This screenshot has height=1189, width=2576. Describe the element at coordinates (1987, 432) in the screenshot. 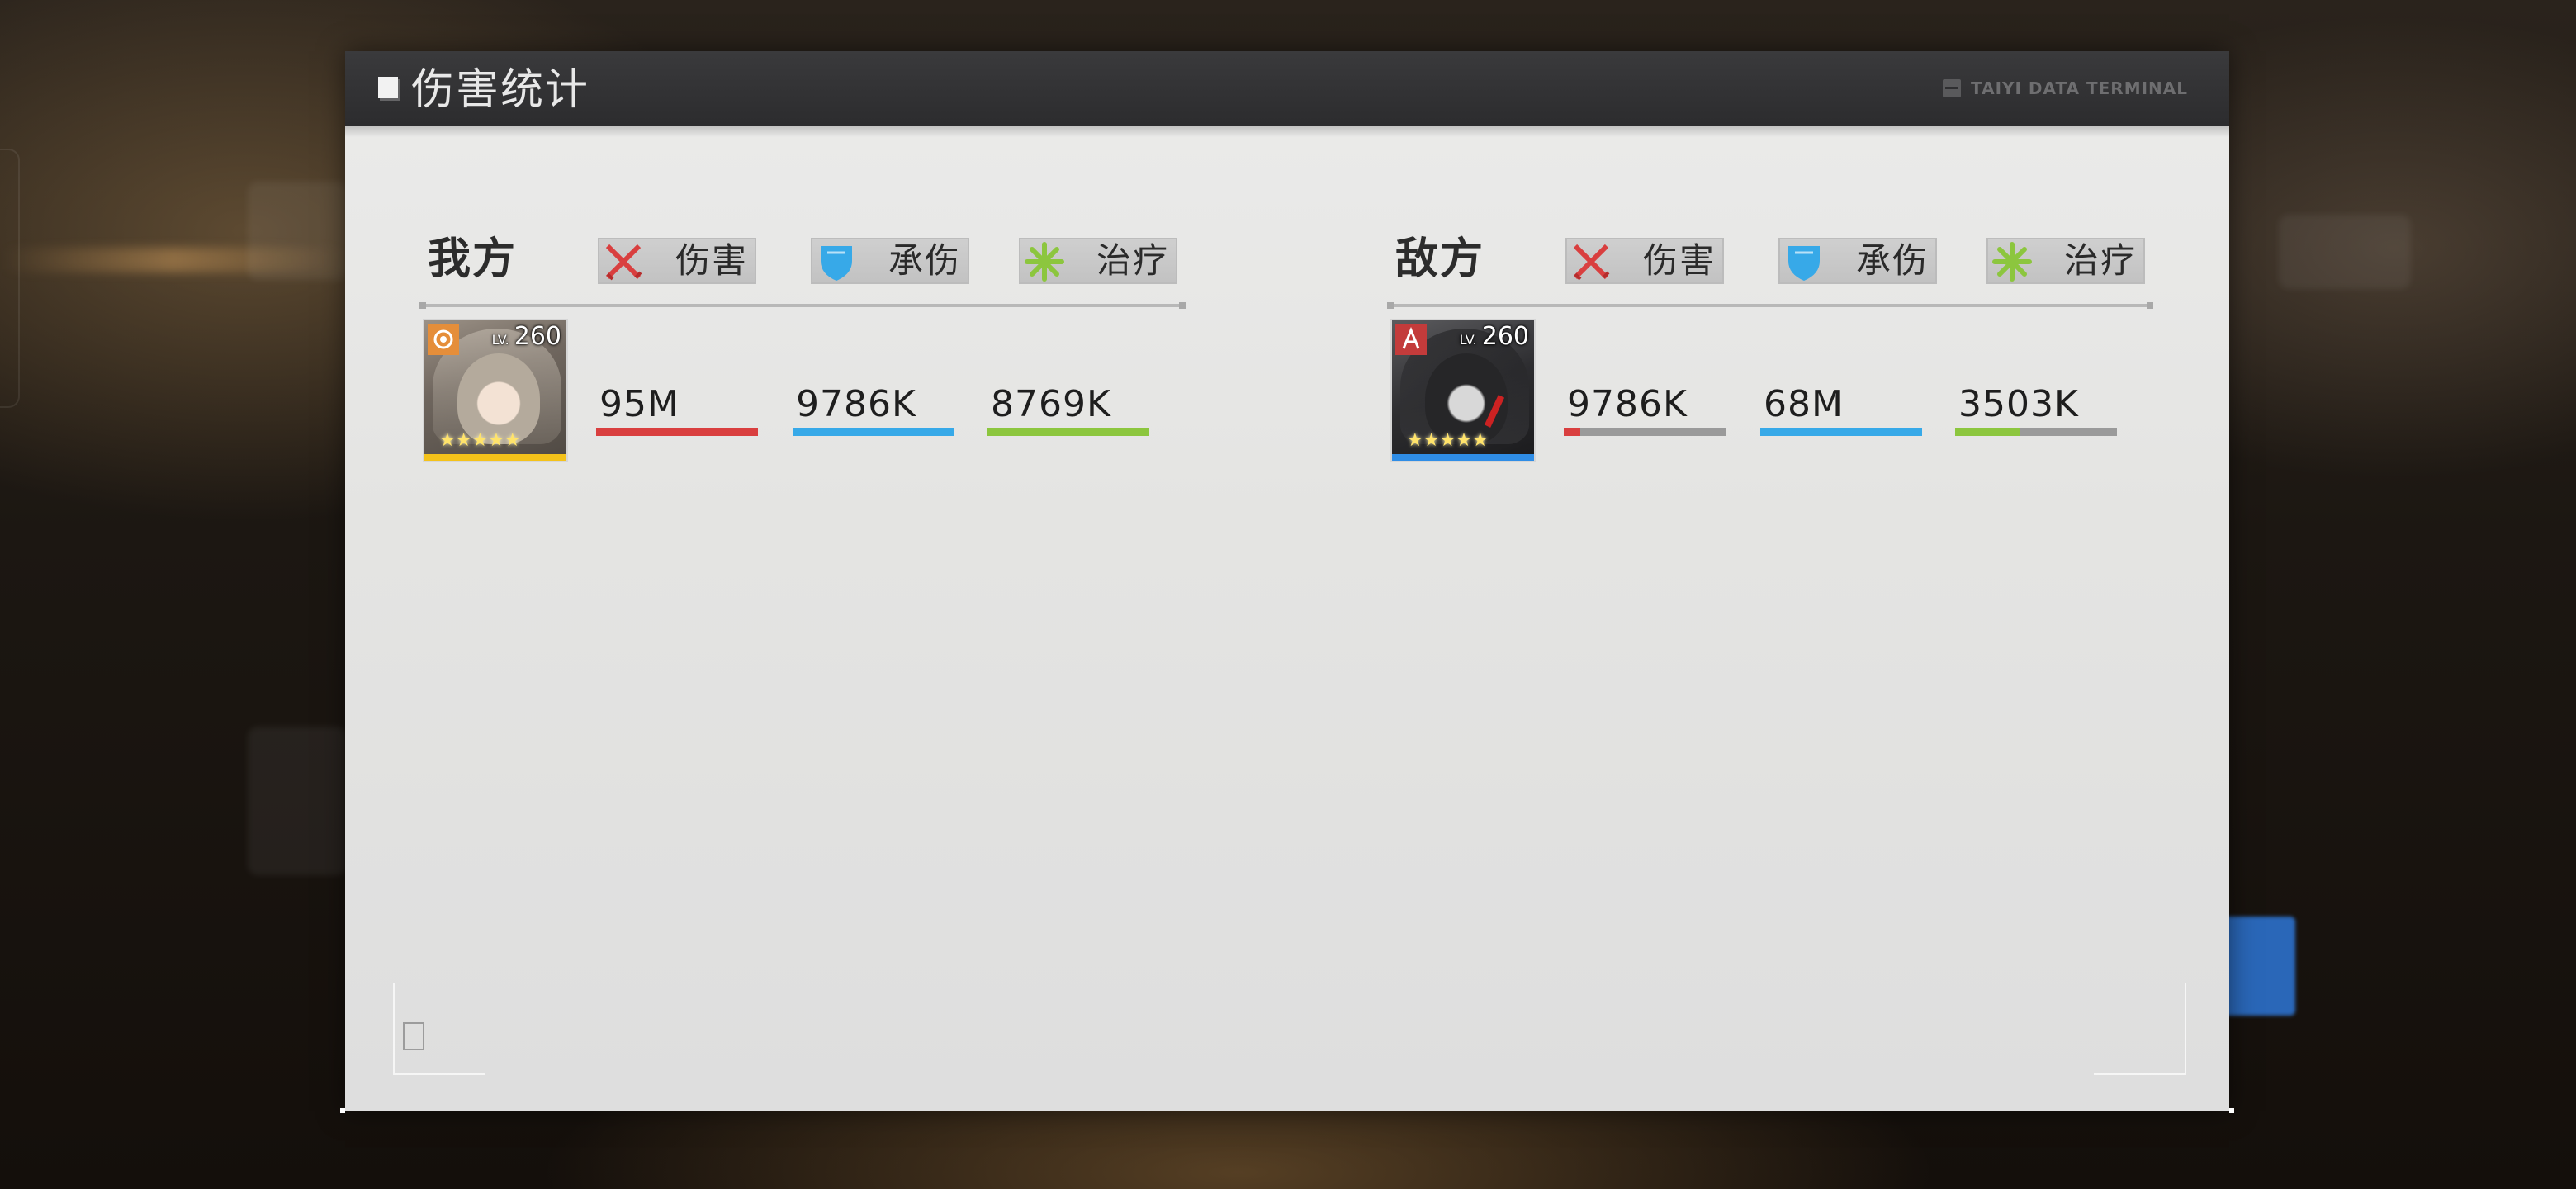

I see `enemy-healing-bar-fill` at that location.